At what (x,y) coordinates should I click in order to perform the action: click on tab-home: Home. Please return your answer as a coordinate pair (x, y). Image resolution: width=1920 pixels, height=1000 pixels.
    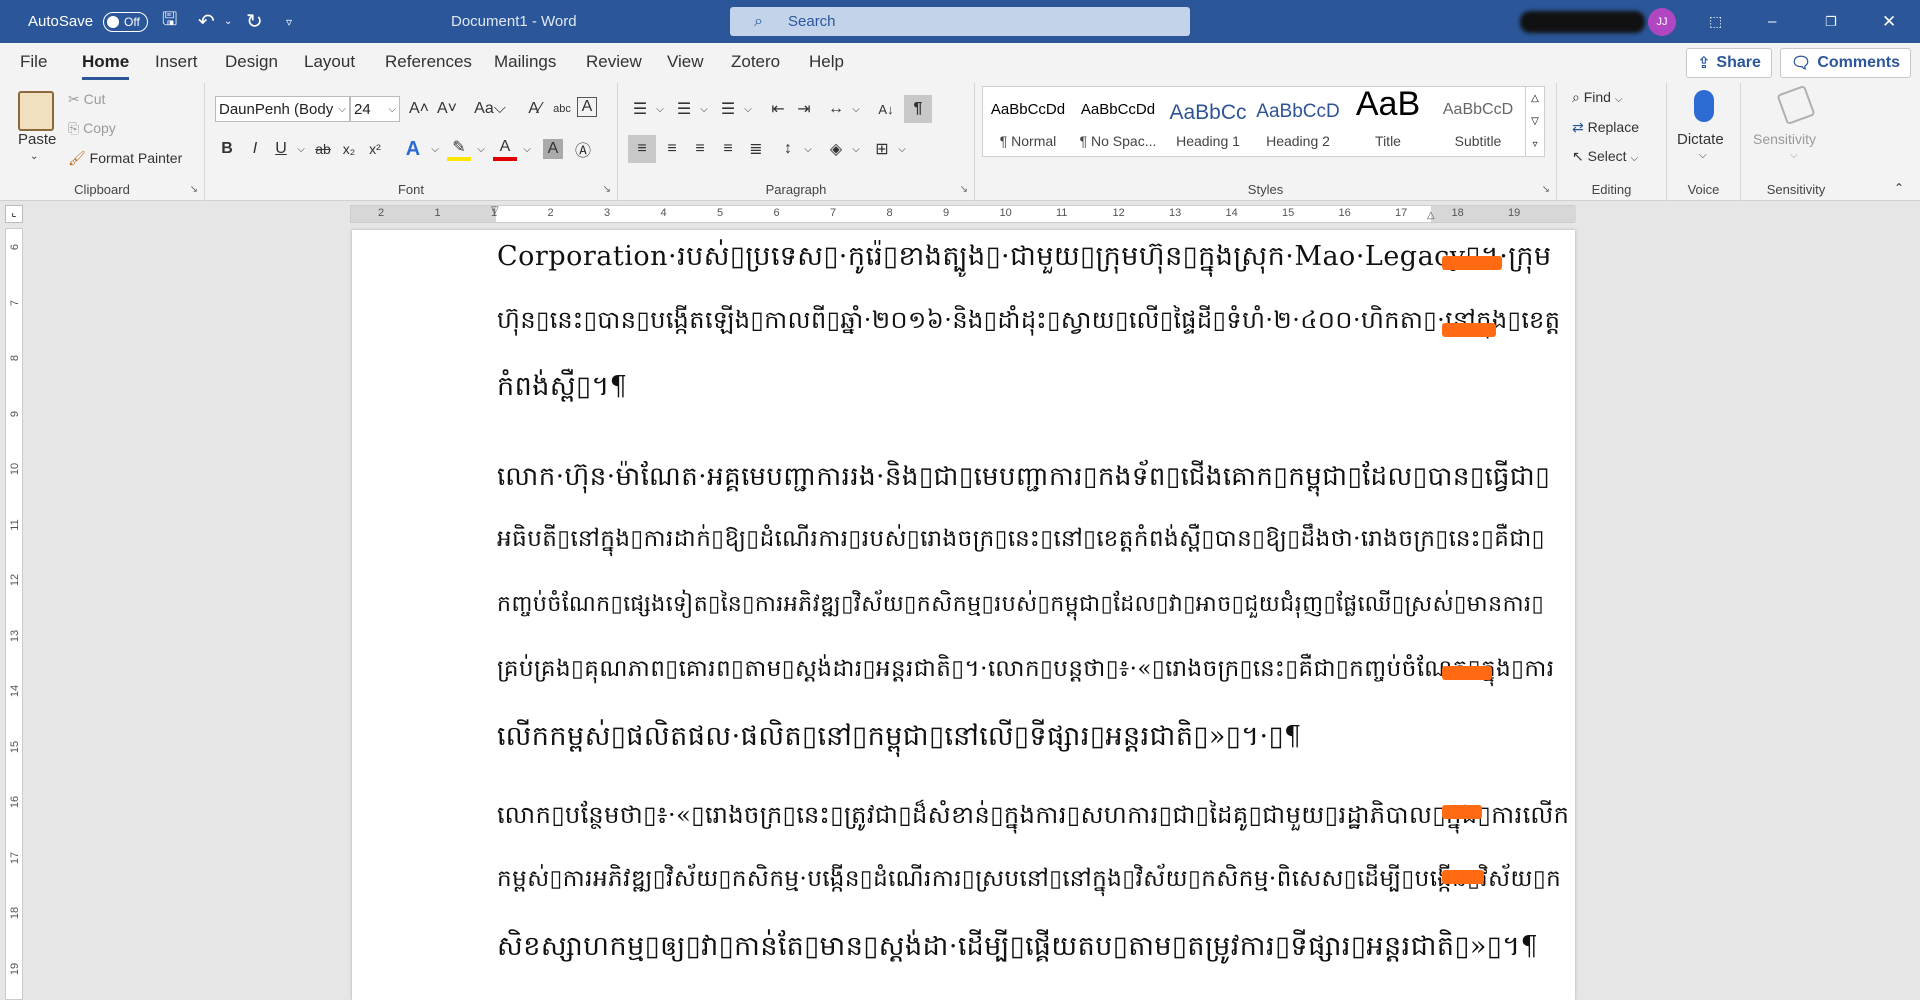
    Looking at the image, I should click on (106, 66).